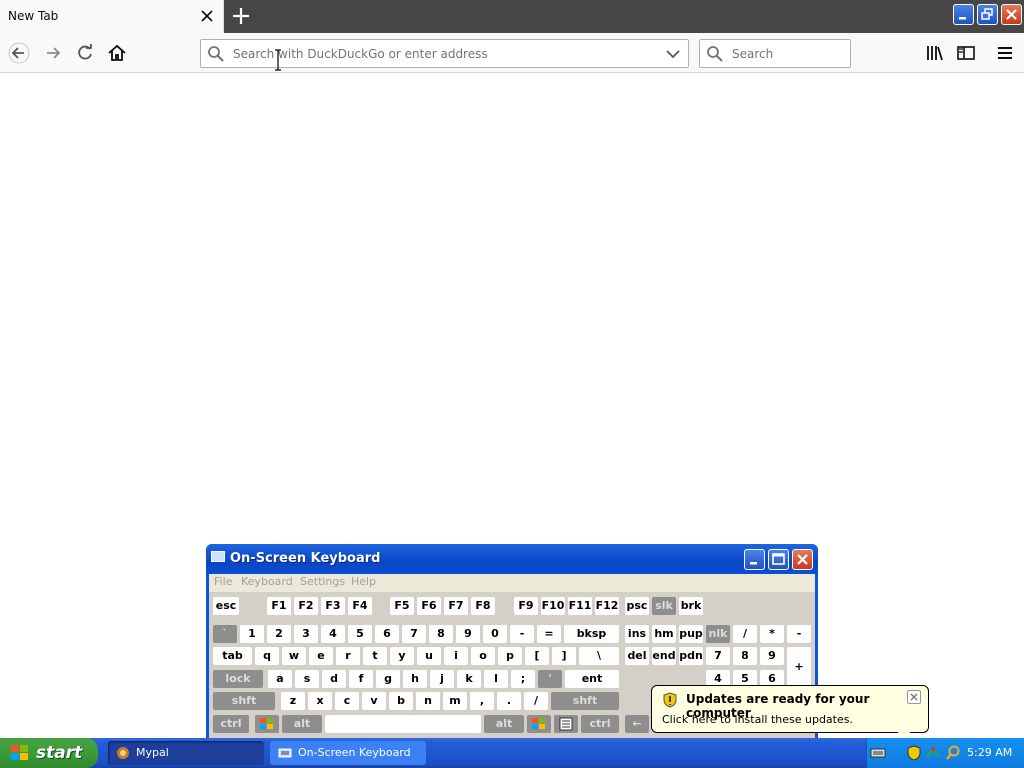  I want to click on key-num-plus: +, so click(799, 667).